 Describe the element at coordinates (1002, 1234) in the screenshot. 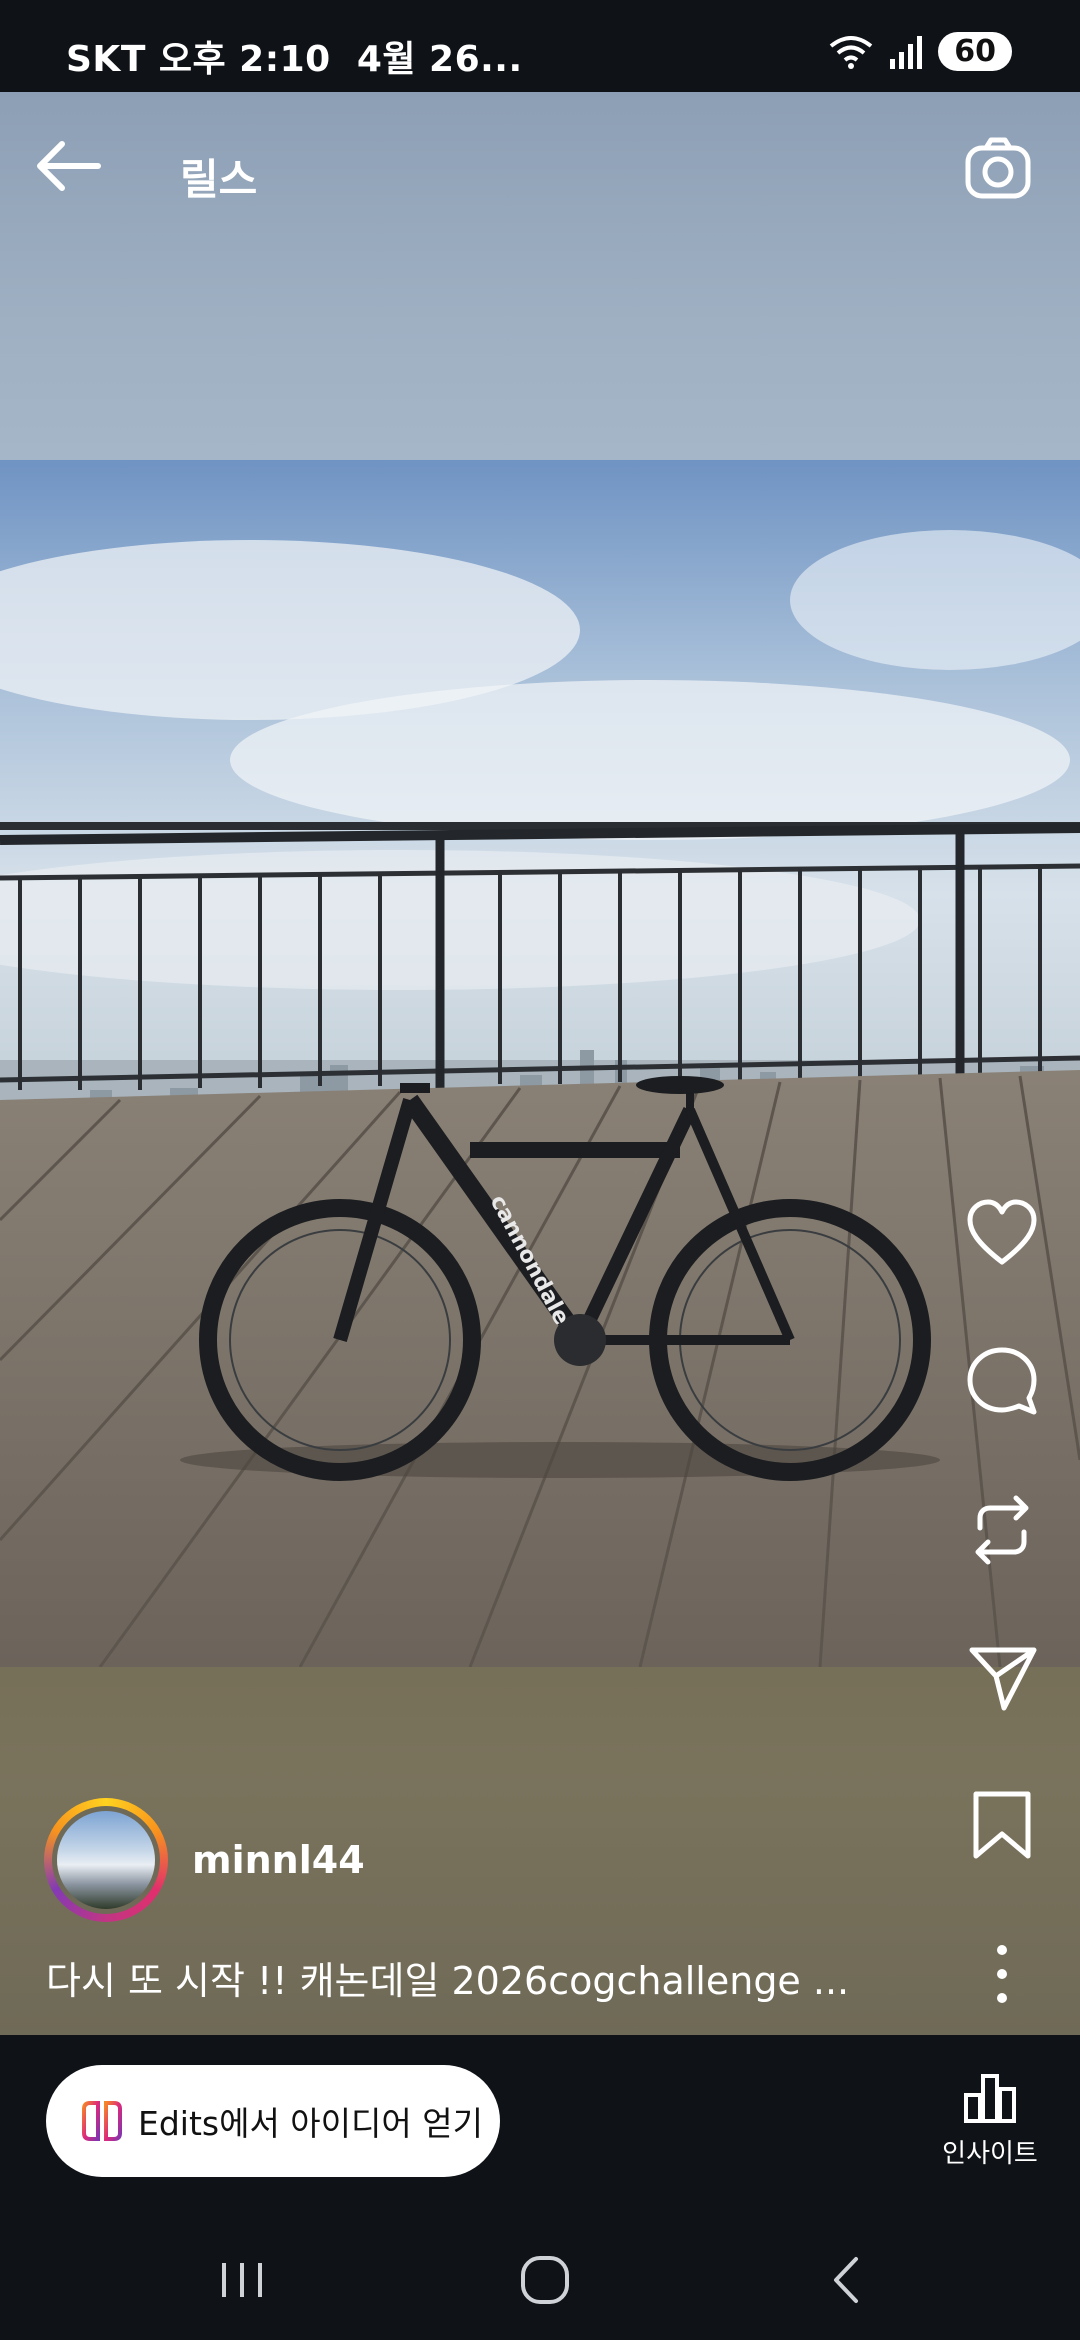

I see `heart-icon` at that location.